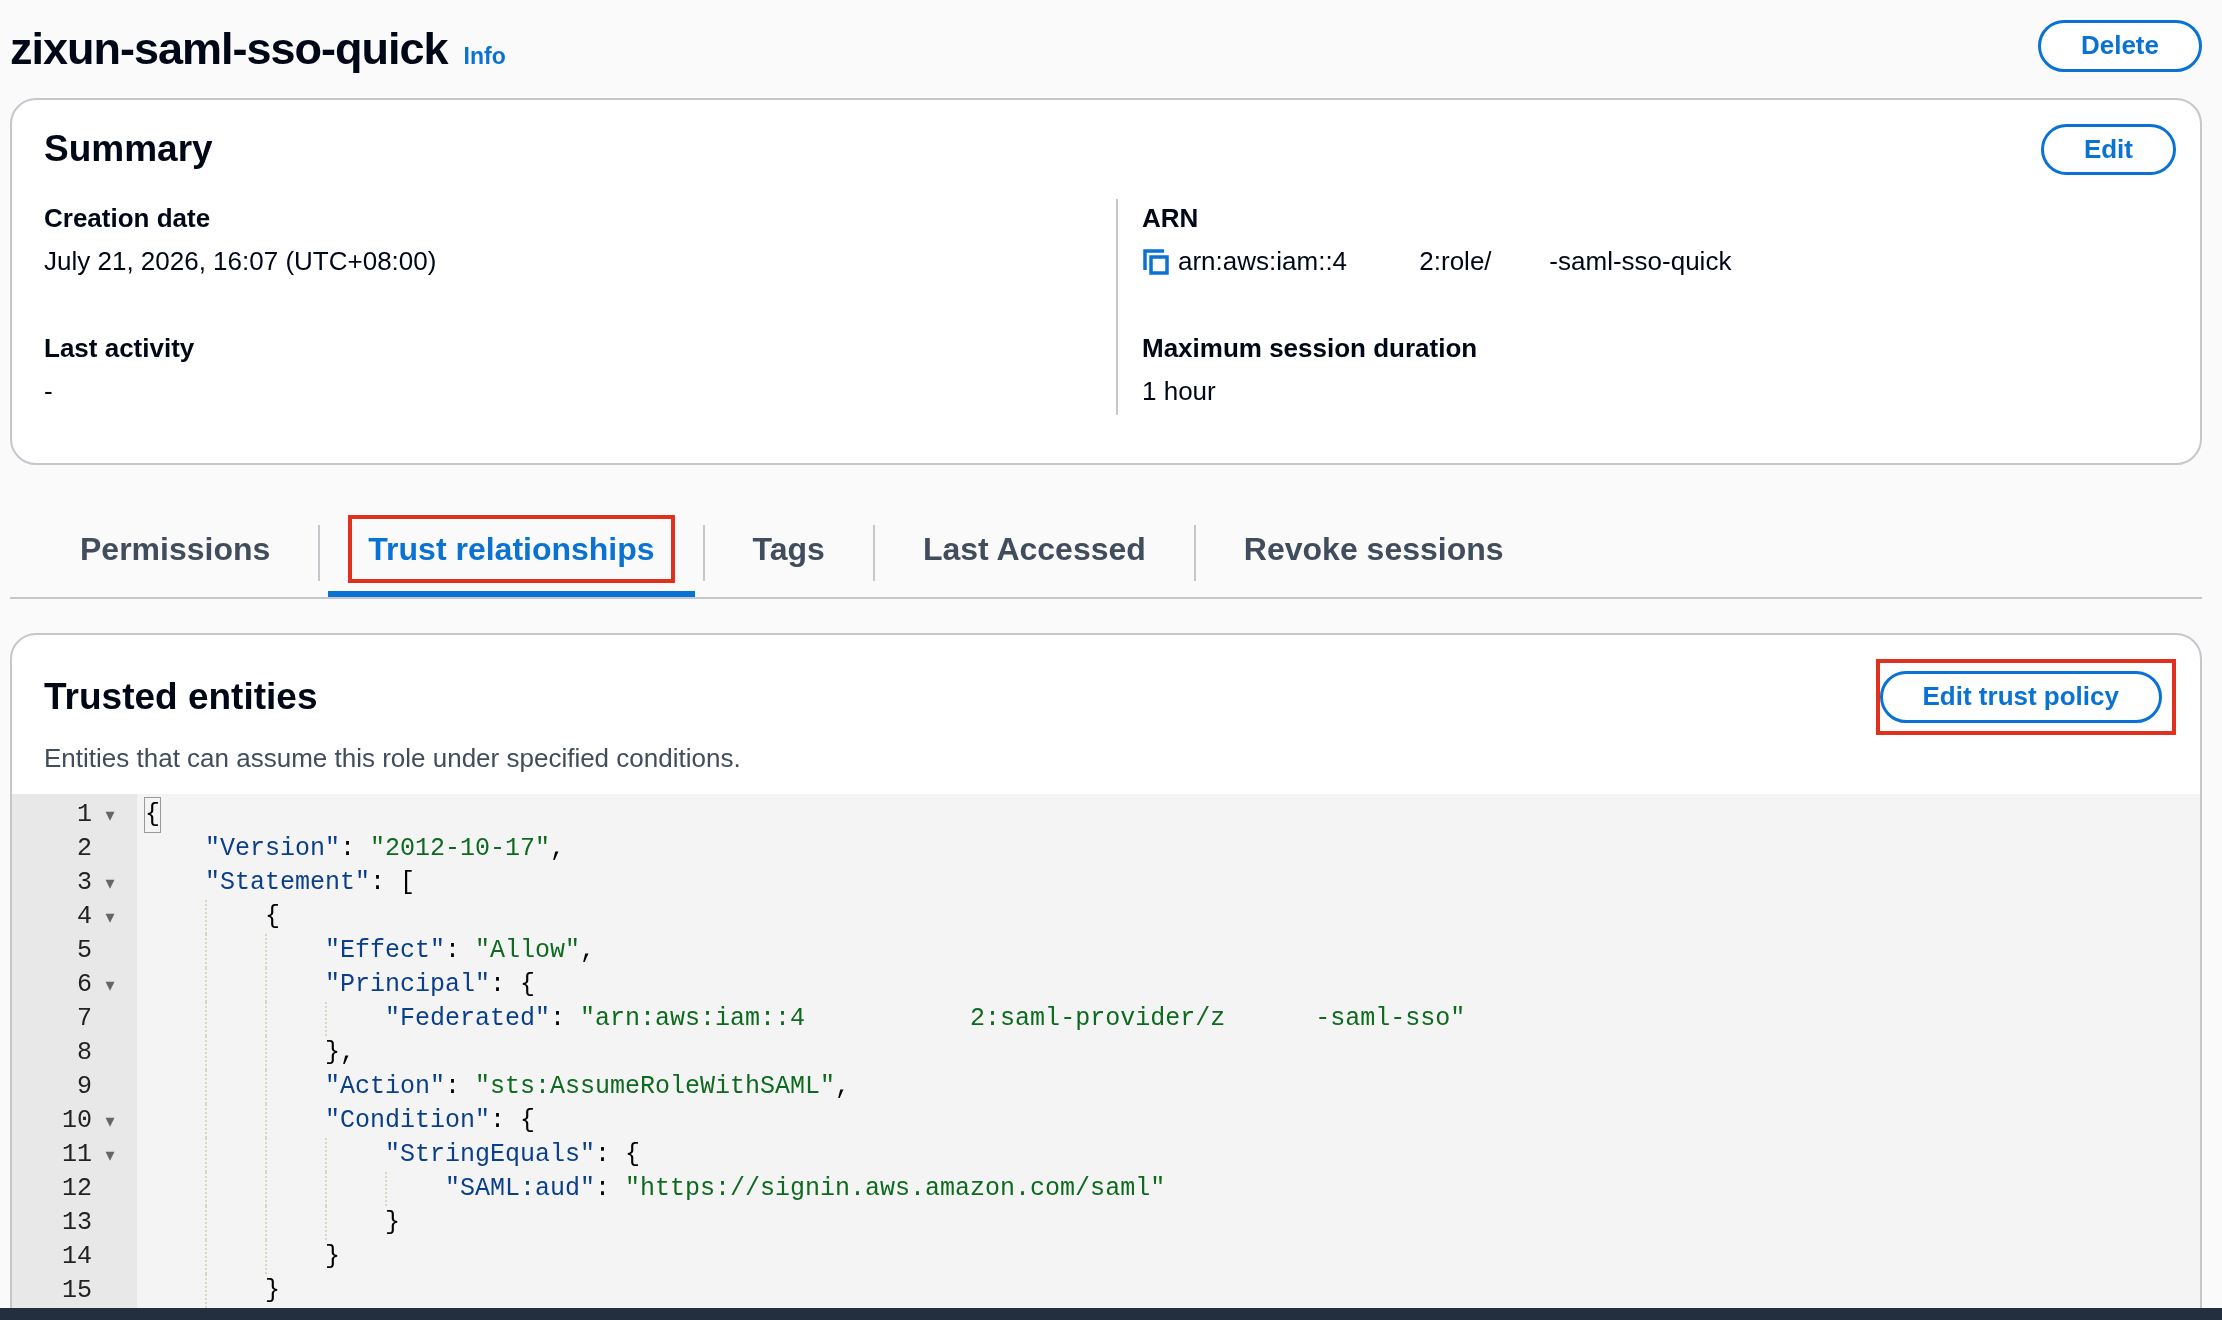 The height and width of the screenshot is (1320, 2222). I want to click on field-value: arn:aws:iam::4 2:role/ -saml-sso-quick, so click(1455, 262).